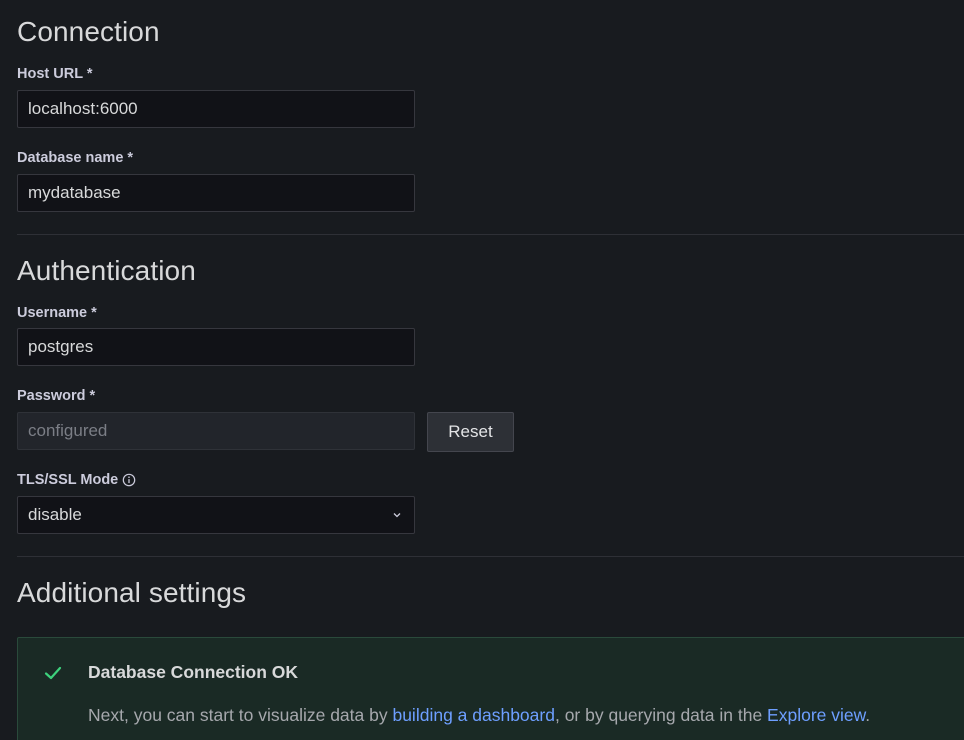 The width and height of the screenshot is (964, 740). Describe the element at coordinates (216, 515) in the screenshot. I see `tls-mode-select: disable` at that location.